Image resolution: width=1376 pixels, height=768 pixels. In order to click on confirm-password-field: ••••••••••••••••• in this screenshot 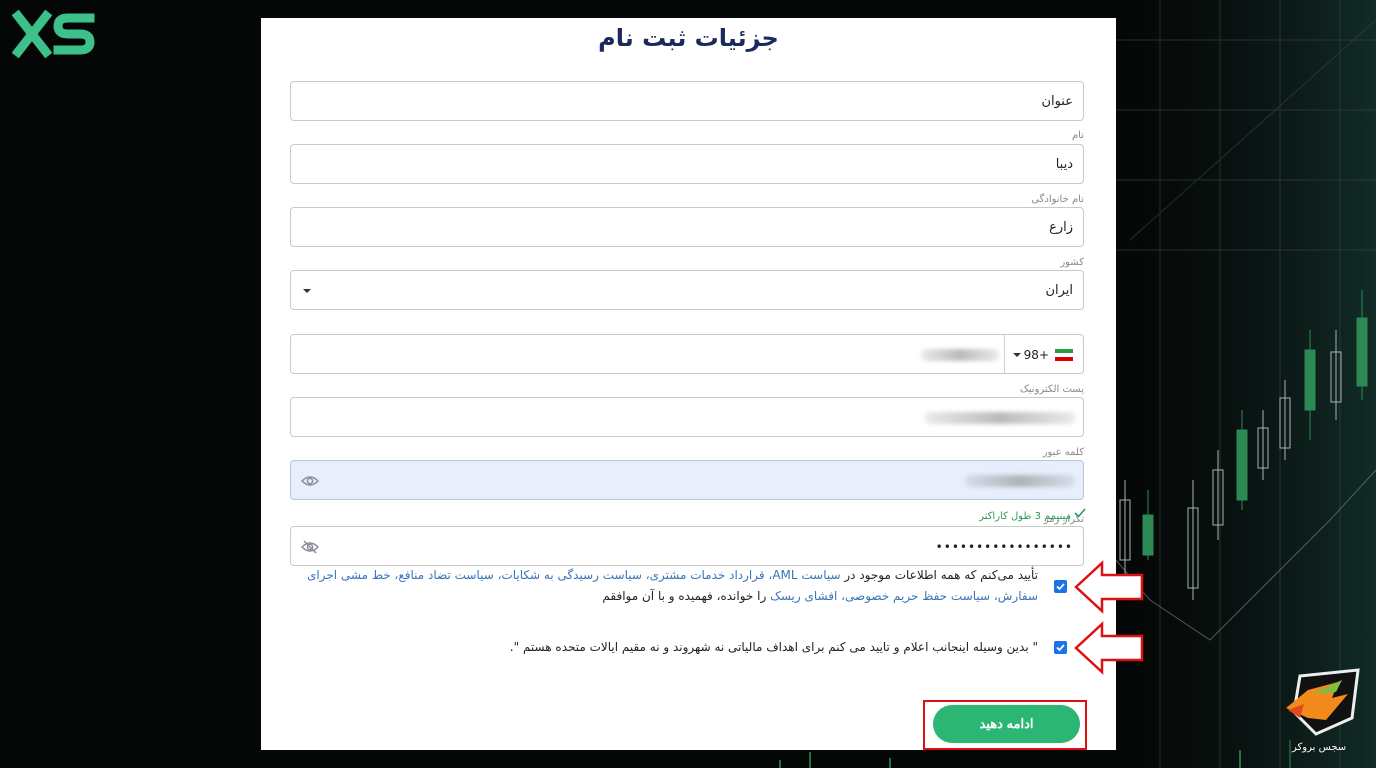, I will do `click(687, 546)`.